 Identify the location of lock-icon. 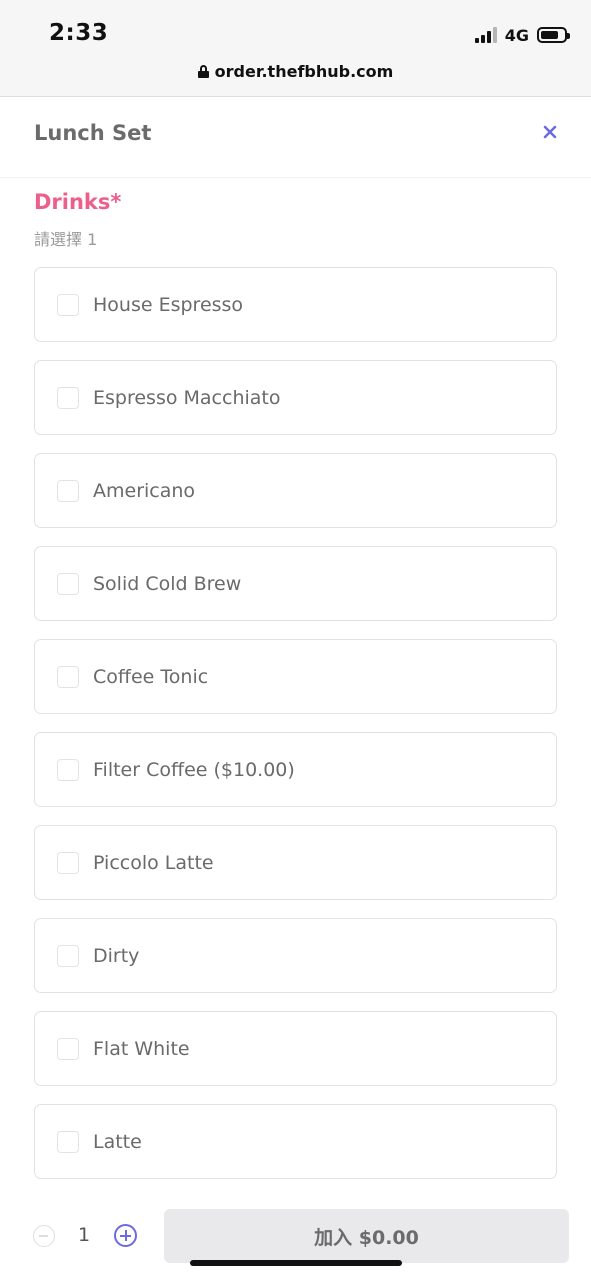
(203, 71).